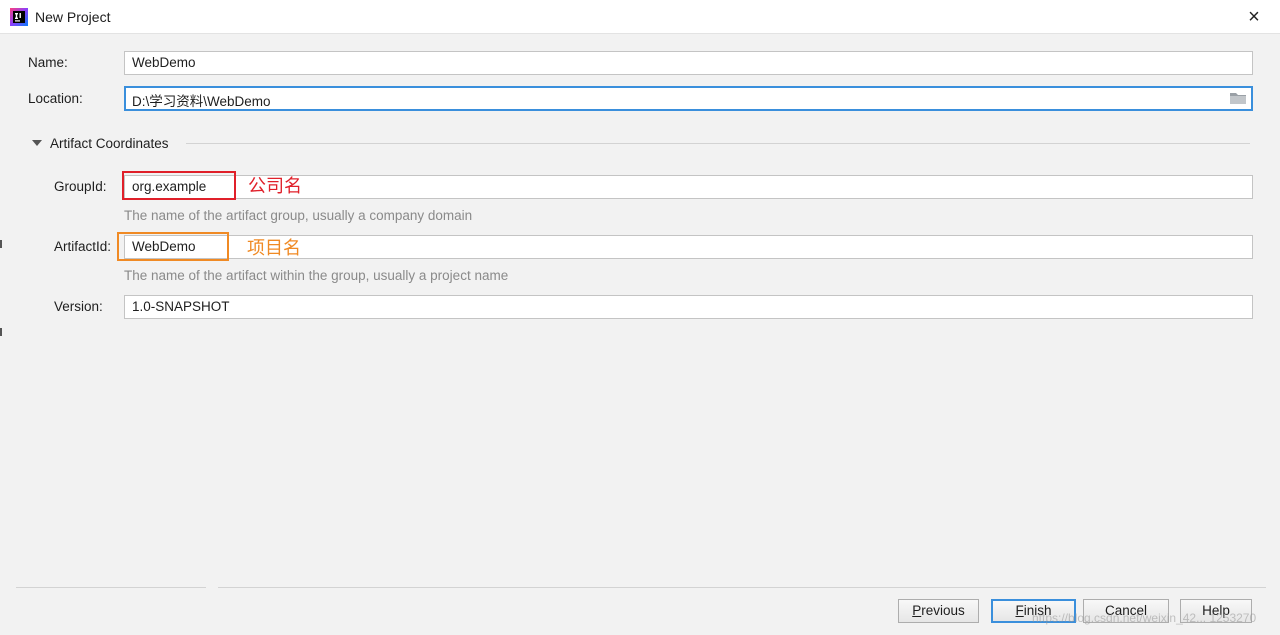  What do you see at coordinates (688, 98) in the screenshot?
I see `location-field: D:\学习资料\WebDemo` at bounding box center [688, 98].